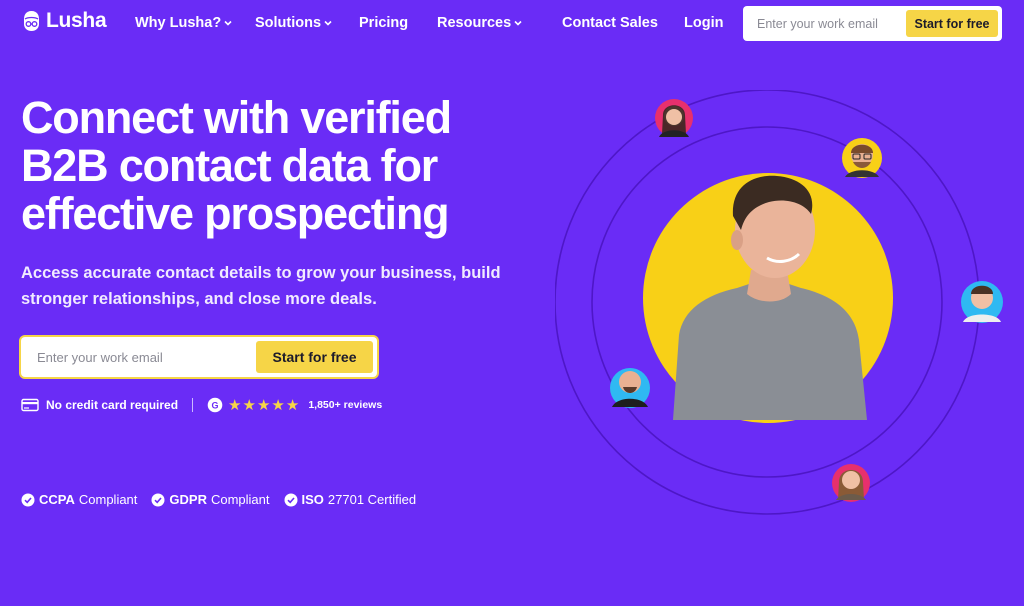  I want to click on iso-label: ISO, so click(312, 499).